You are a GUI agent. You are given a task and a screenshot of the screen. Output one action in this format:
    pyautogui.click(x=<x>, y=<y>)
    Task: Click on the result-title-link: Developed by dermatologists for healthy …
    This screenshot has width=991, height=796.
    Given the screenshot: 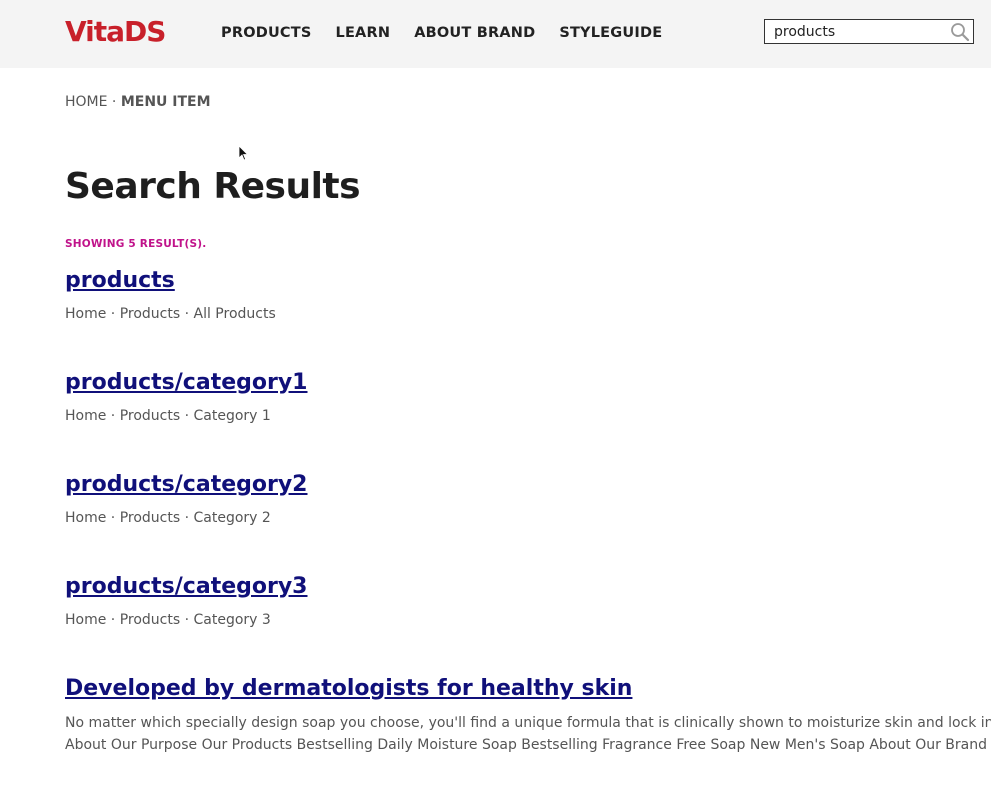 What is the action you would take?
    pyautogui.click(x=528, y=689)
    